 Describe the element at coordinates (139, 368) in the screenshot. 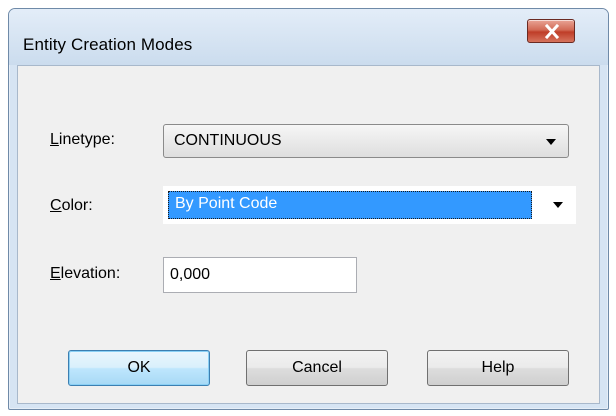

I see `ok-button: OK` at that location.